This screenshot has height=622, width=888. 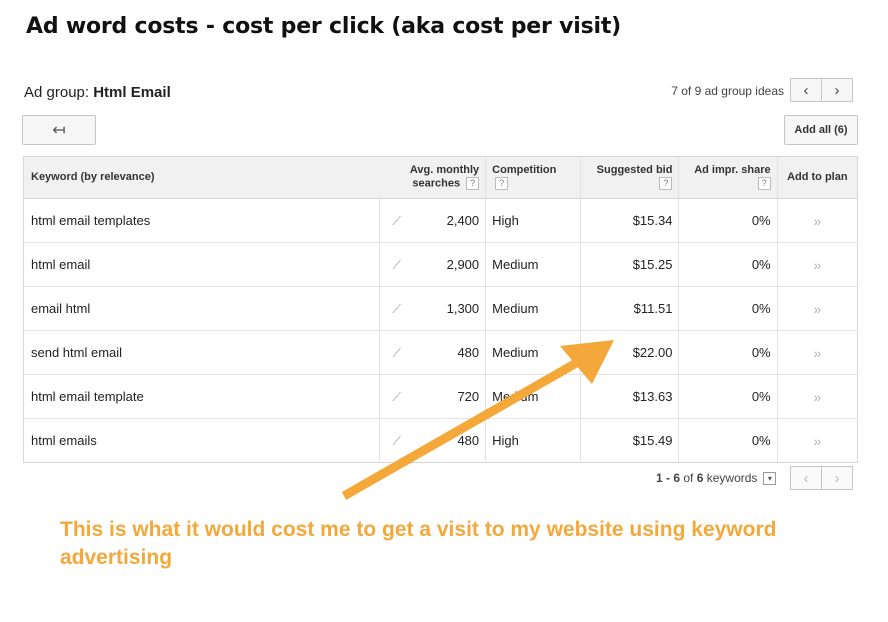 What do you see at coordinates (629, 308) in the screenshot?
I see `bid-cell: $11.51` at bounding box center [629, 308].